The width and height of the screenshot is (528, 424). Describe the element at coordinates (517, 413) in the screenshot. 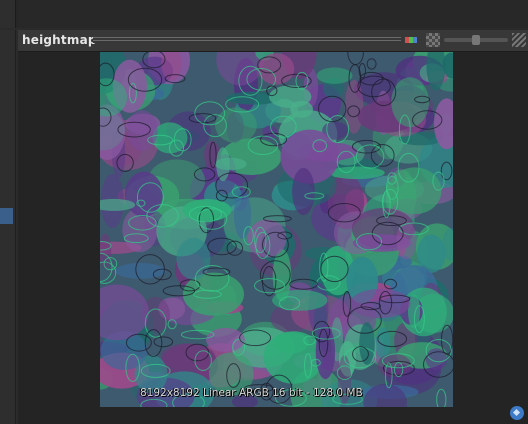

I see `tag-icon` at that location.